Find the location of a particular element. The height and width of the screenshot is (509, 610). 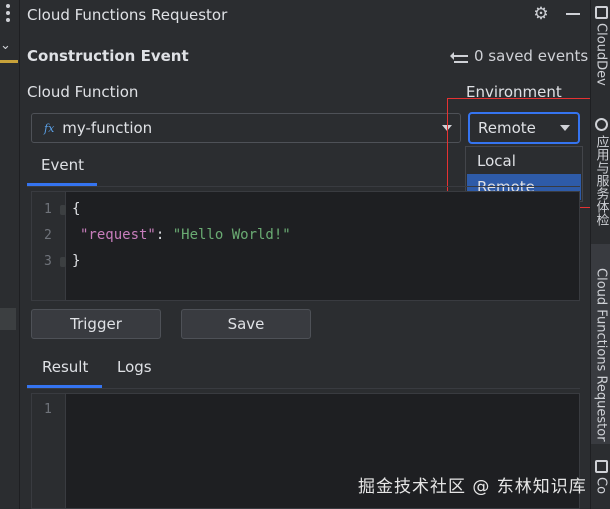

tool-tab-clouddev-label: CloudDev is located at coordinates (601, 54).